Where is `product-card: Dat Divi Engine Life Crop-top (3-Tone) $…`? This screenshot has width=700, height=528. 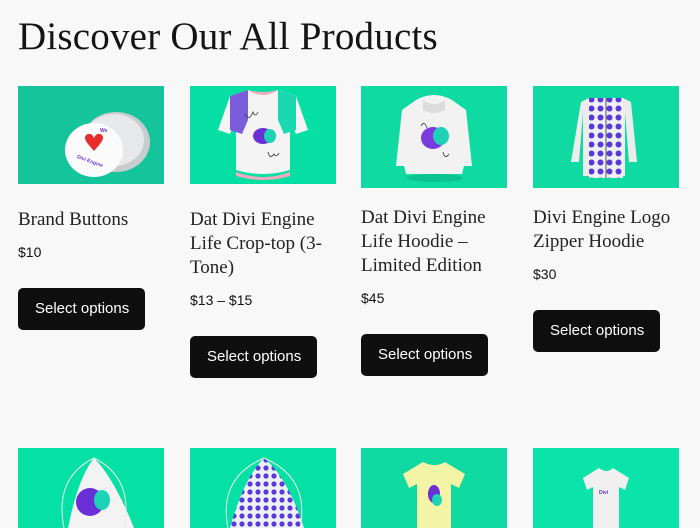 product-card: Dat Divi Engine Life Crop-top (3-Tone) $… is located at coordinates (263, 232).